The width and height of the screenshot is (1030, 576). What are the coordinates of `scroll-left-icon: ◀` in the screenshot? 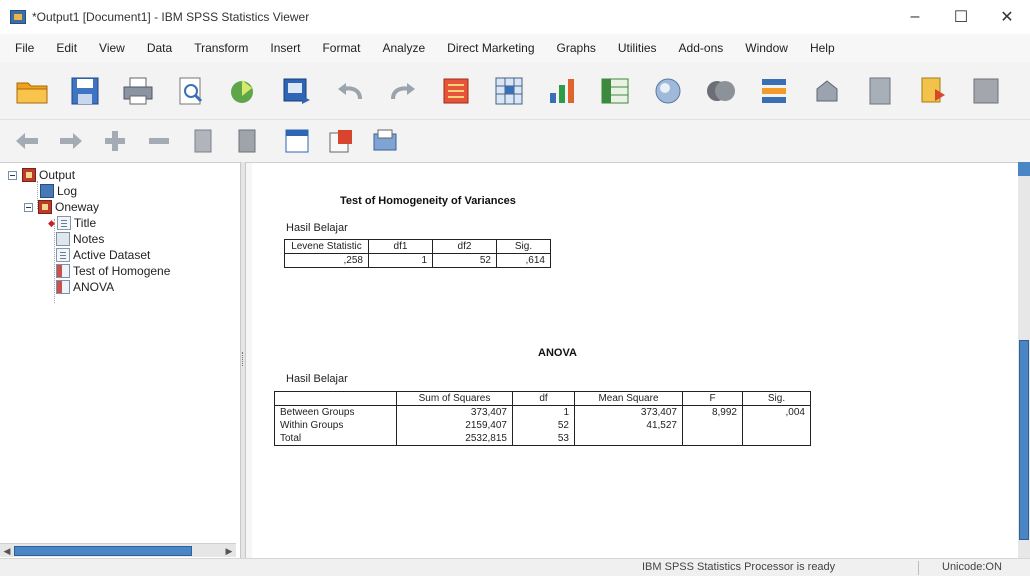 It's located at (7, 551).